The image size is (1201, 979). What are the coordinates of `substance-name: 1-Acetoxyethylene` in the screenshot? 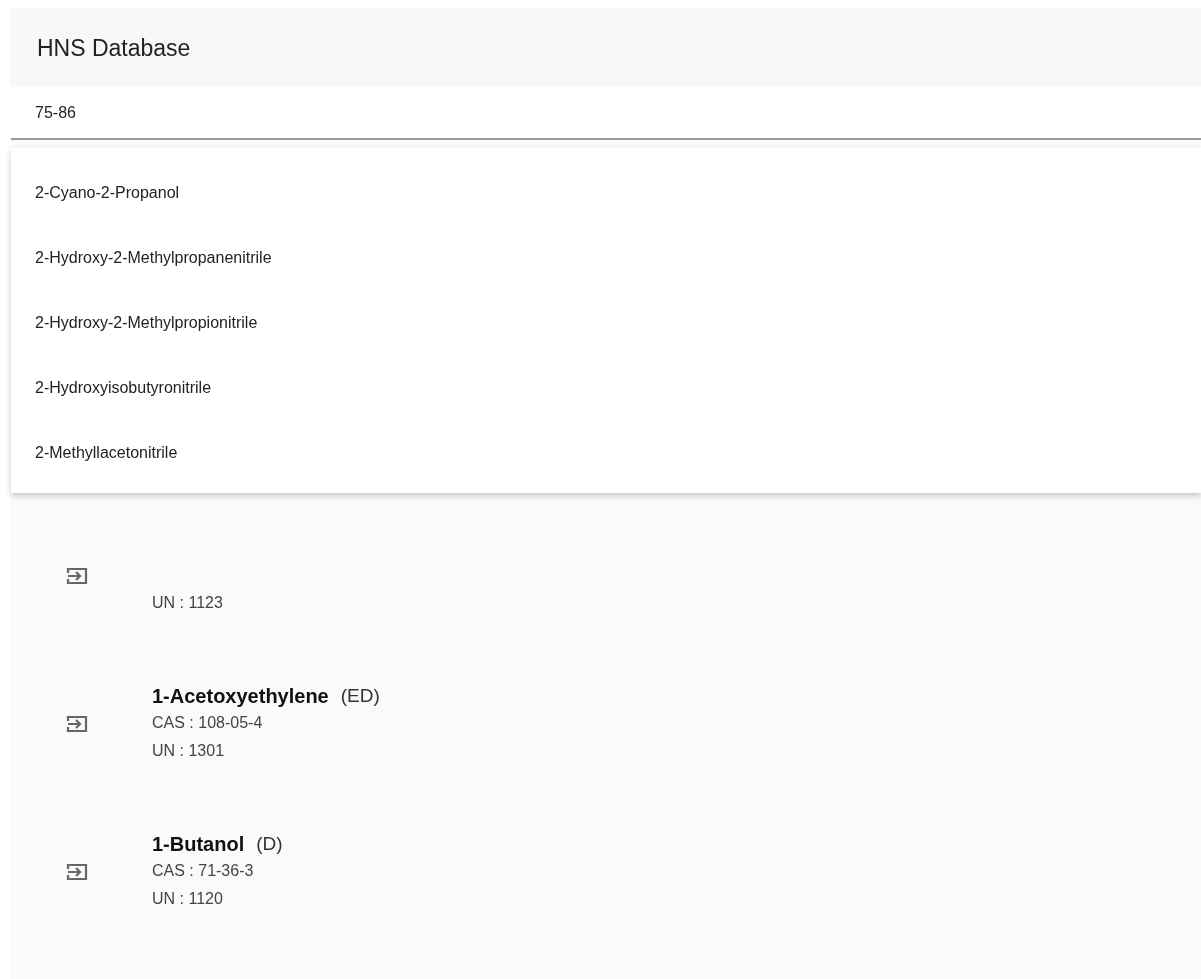 It's located at (240, 696).